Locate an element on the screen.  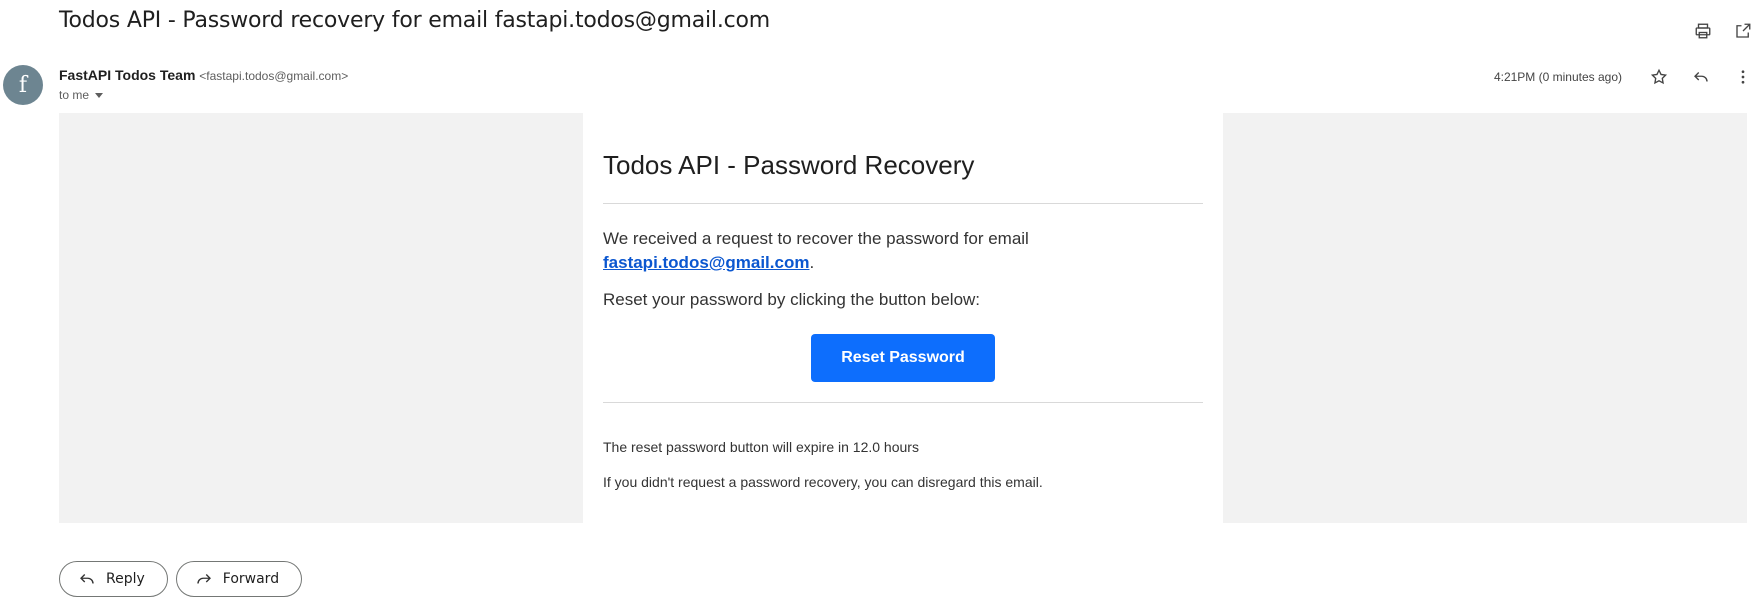
body-title: Todos API - Password Recovery is located at coordinates (789, 165).